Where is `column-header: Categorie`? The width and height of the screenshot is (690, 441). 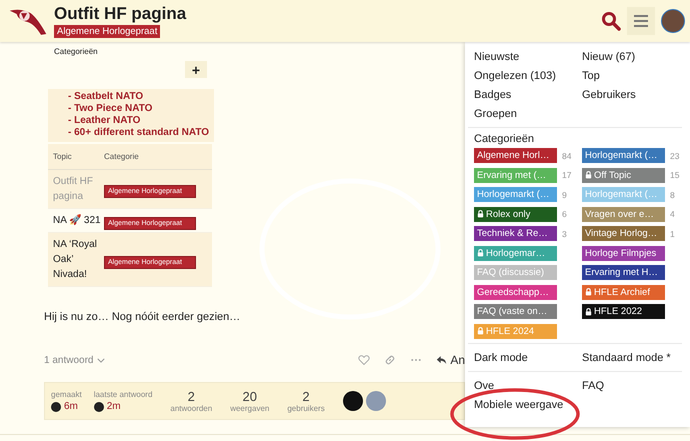 column-header: Categorie is located at coordinates (121, 156).